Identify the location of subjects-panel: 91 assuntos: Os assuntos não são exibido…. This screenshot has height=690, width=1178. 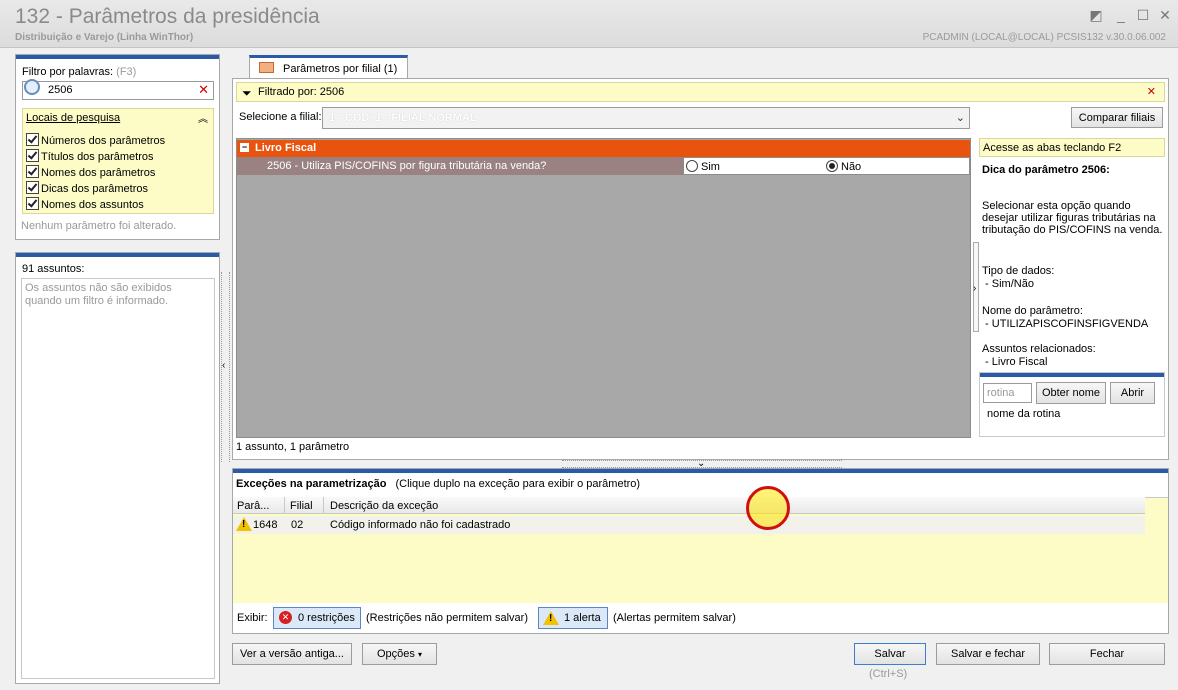
(117, 468).